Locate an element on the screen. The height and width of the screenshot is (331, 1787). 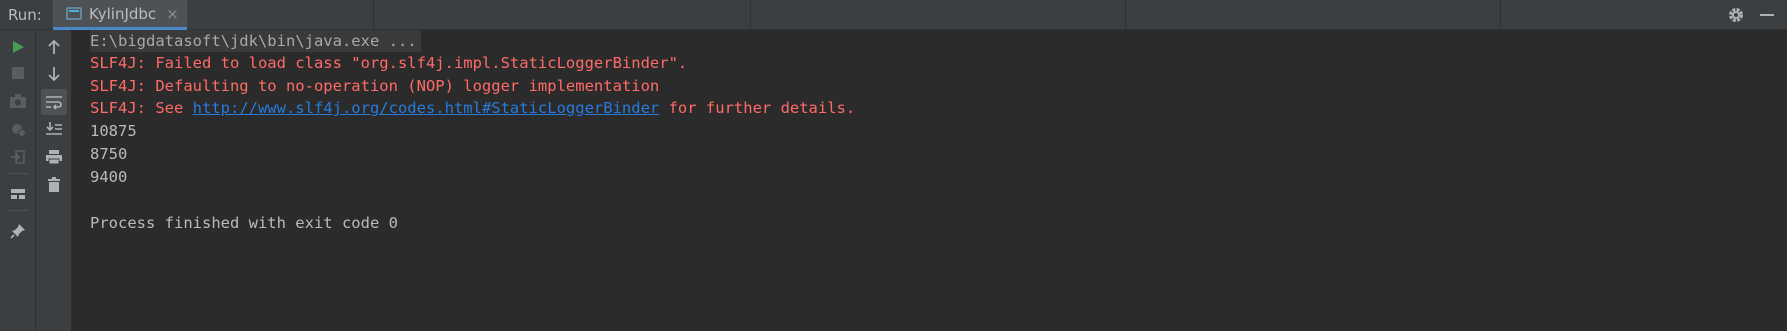
console-output-line: 9400 is located at coordinates (109, 177).